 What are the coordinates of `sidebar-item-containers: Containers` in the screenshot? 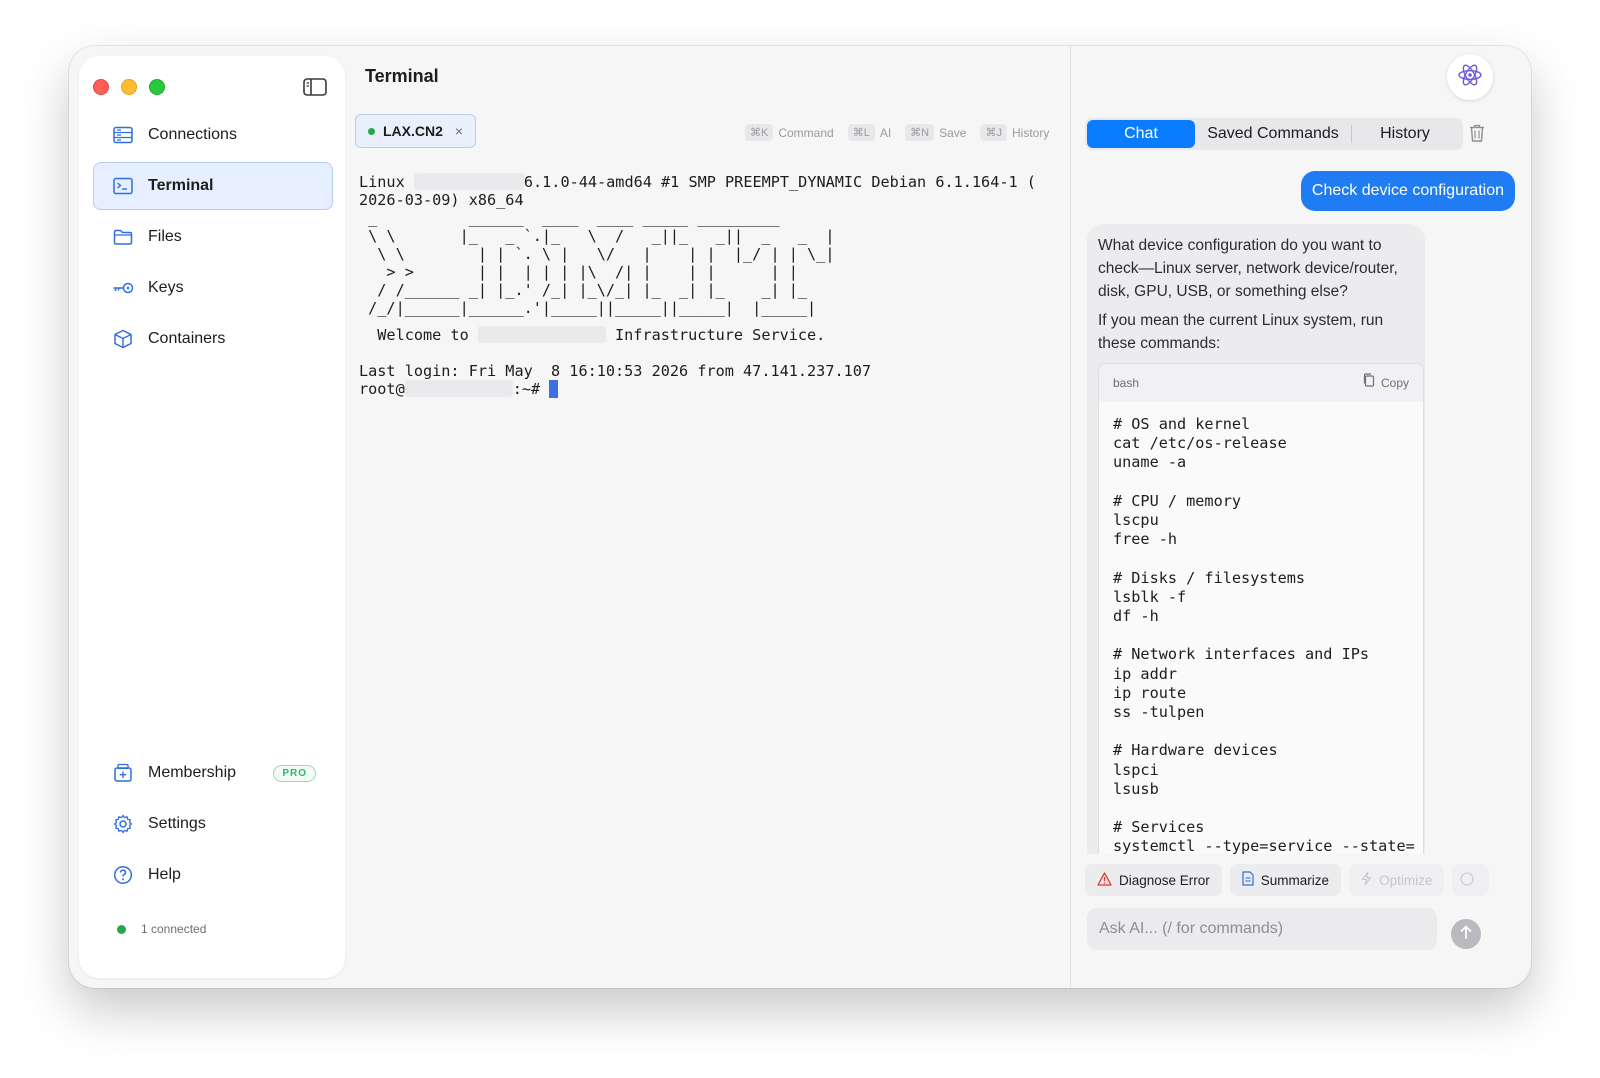 It's located at (213, 339).